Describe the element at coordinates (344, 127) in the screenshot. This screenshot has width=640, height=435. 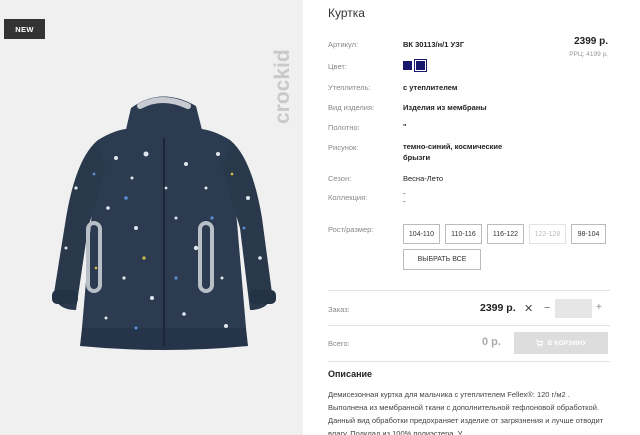
I see `fabric-label: Полотно:` at that location.